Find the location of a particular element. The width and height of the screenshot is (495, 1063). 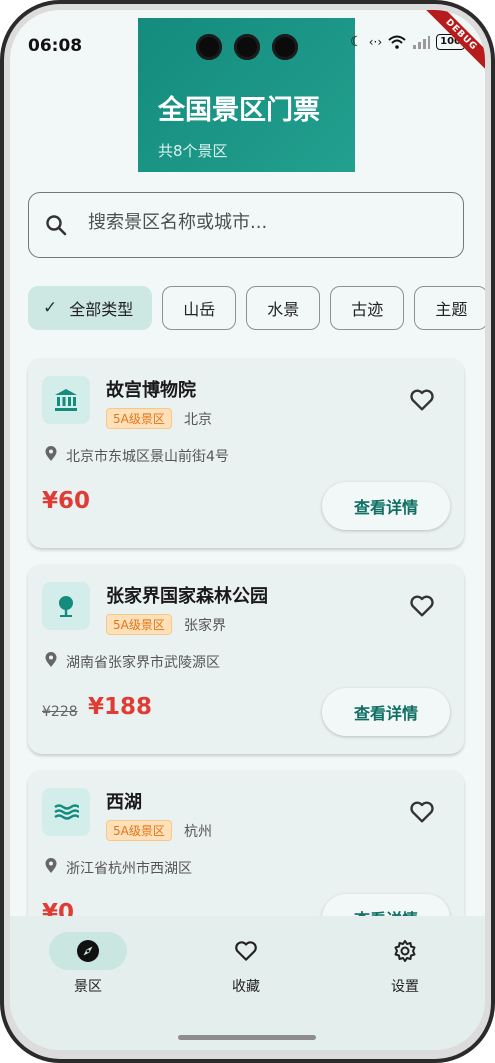

spot-city: 北京 is located at coordinates (198, 420).